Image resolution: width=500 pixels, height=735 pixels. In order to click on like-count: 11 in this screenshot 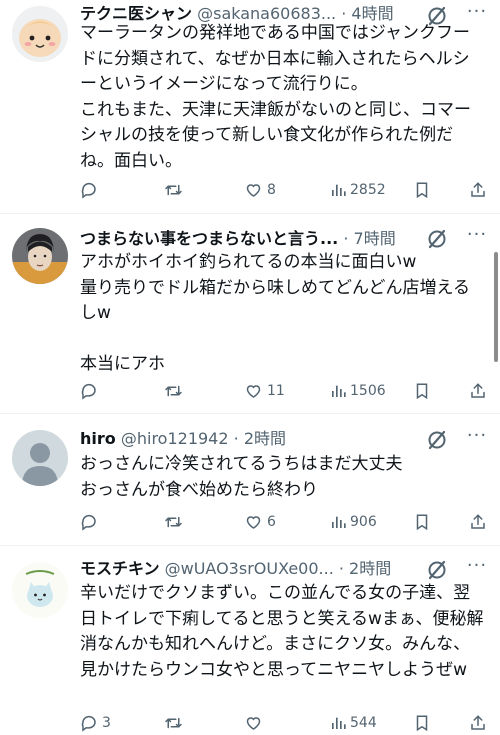, I will do `click(276, 391)`.